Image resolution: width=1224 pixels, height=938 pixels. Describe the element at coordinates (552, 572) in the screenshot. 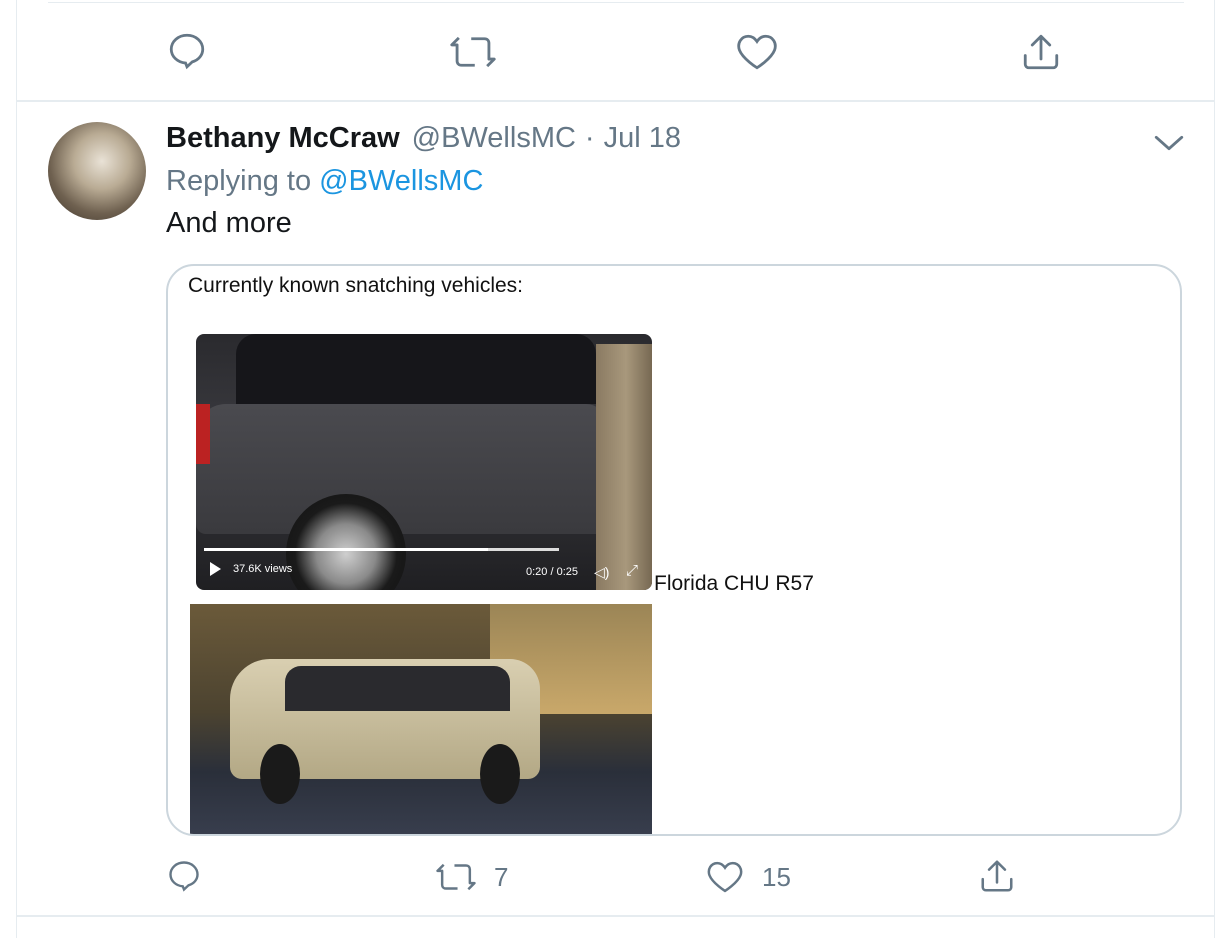

I see `video-time: 0:20 / 0:25` at that location.